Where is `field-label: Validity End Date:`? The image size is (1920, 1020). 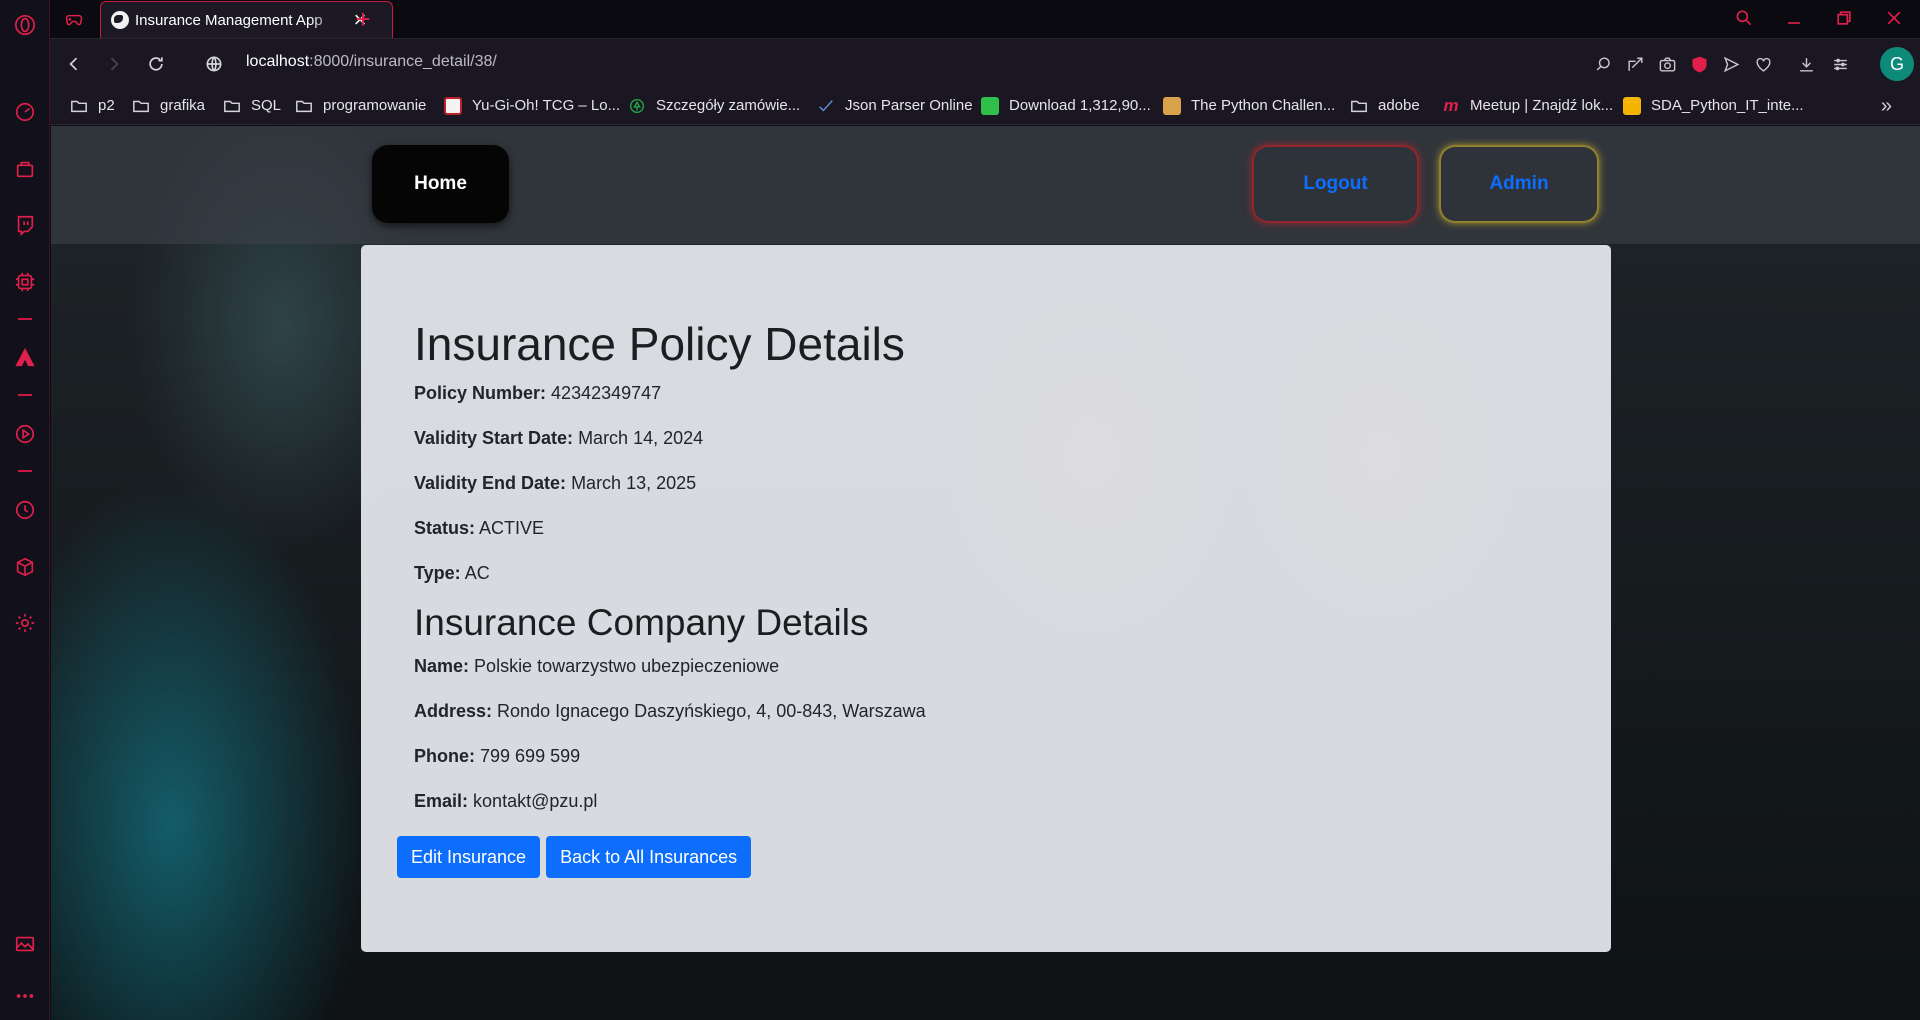 field-label: Validity End Date: is located at coordinates (490, 482).